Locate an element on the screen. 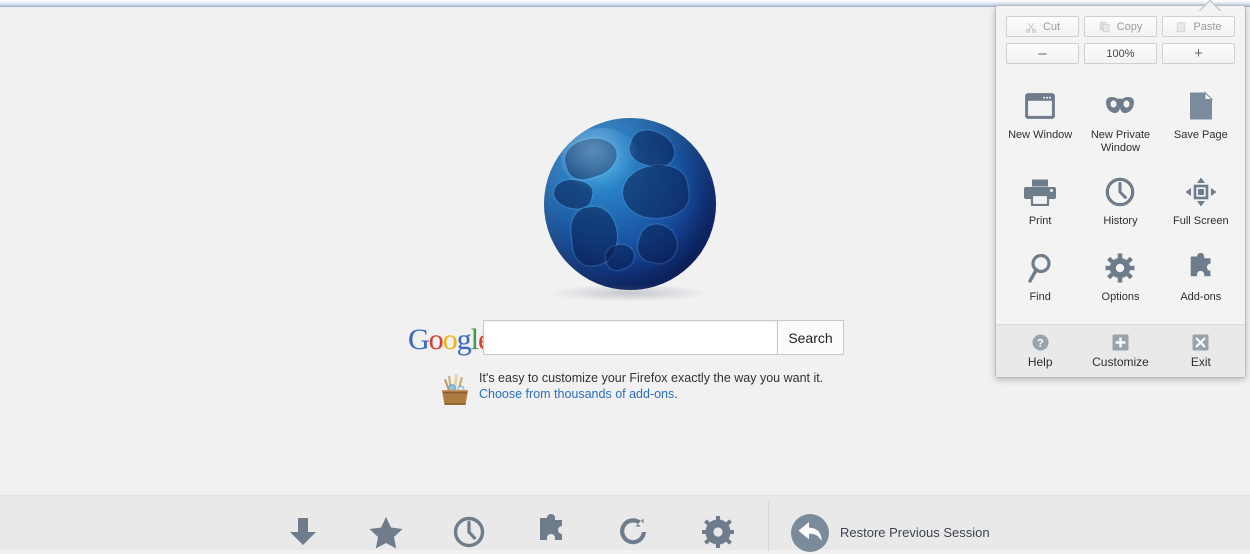  bottom-item-downloads is located at coordinates (303, 532).